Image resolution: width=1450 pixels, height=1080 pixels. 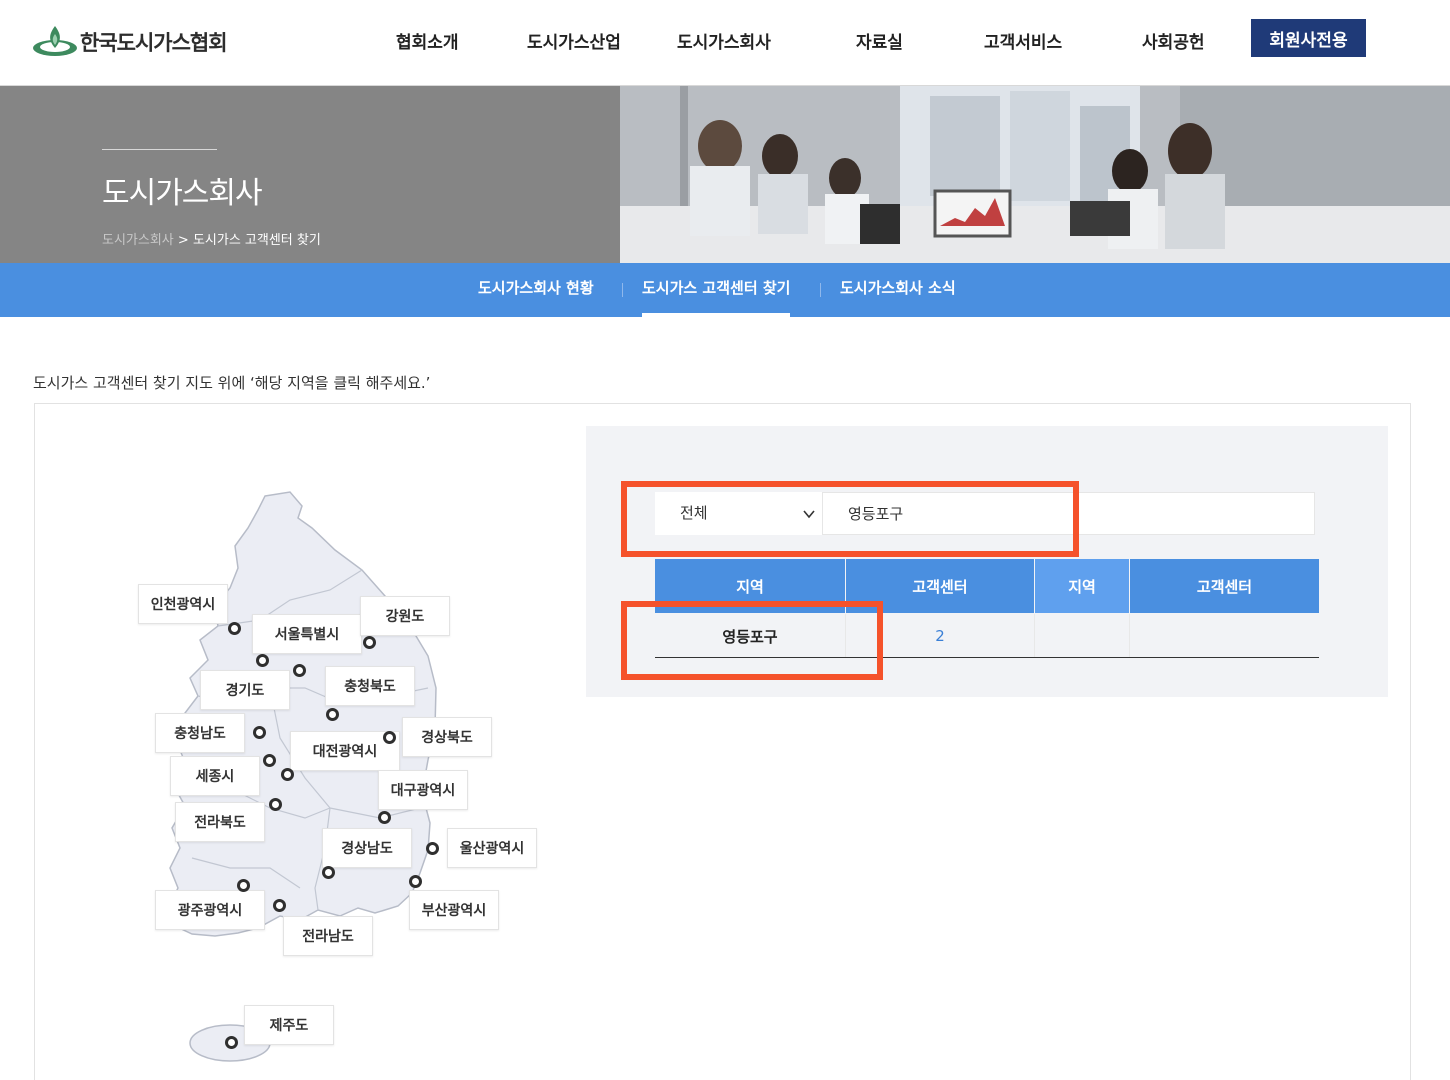 What do you see at coordinates (1023, 40) in the screenshot?
I see `nav-item-customer-service: 고객서비스` at bounding box center [1023, 40].